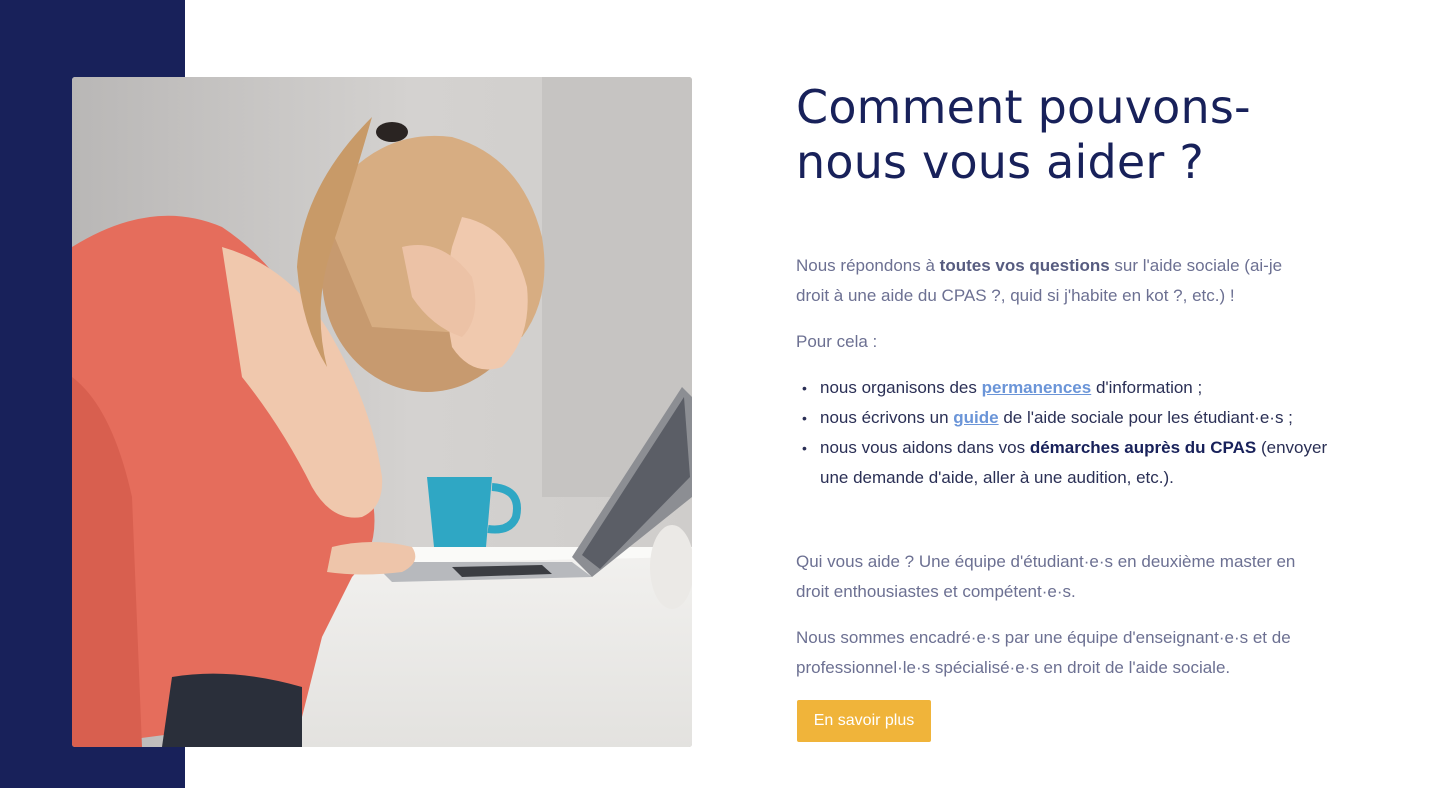 The width and height of the screenshot is (1440, 788). I want to click on title-line-1: Comment pouvons-, so click(1023, 107).